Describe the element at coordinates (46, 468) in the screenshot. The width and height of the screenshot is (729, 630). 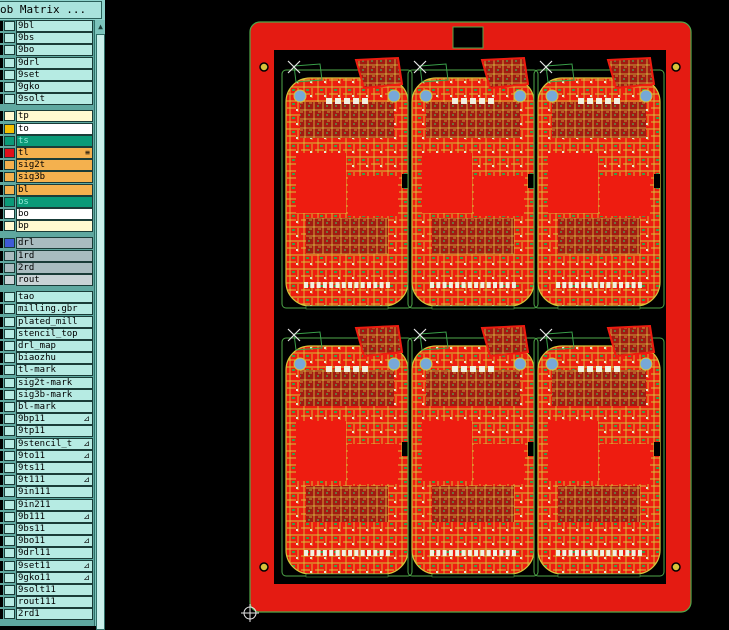
I see `layer-row: 9ts11` at that location.